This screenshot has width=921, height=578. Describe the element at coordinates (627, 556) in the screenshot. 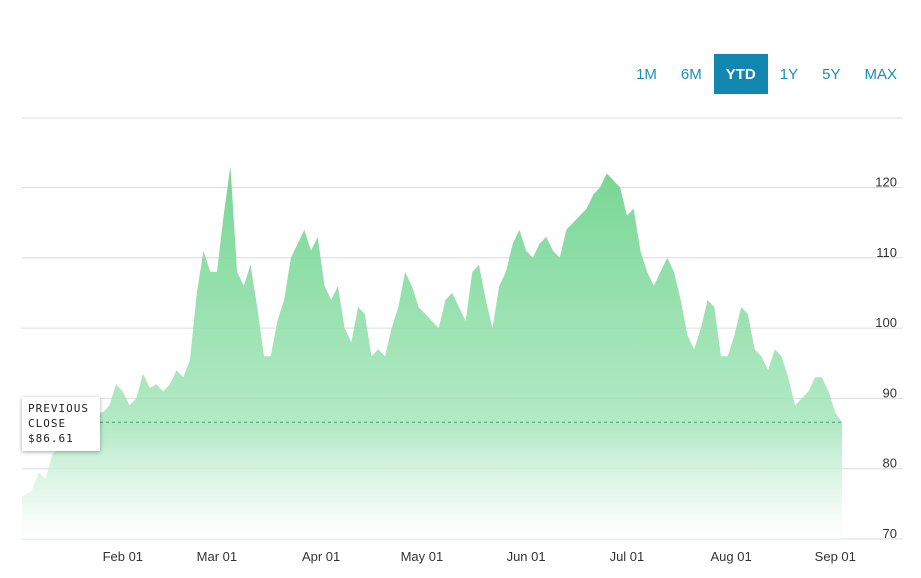

I see `x-tick-label: Jul 01` at that location.